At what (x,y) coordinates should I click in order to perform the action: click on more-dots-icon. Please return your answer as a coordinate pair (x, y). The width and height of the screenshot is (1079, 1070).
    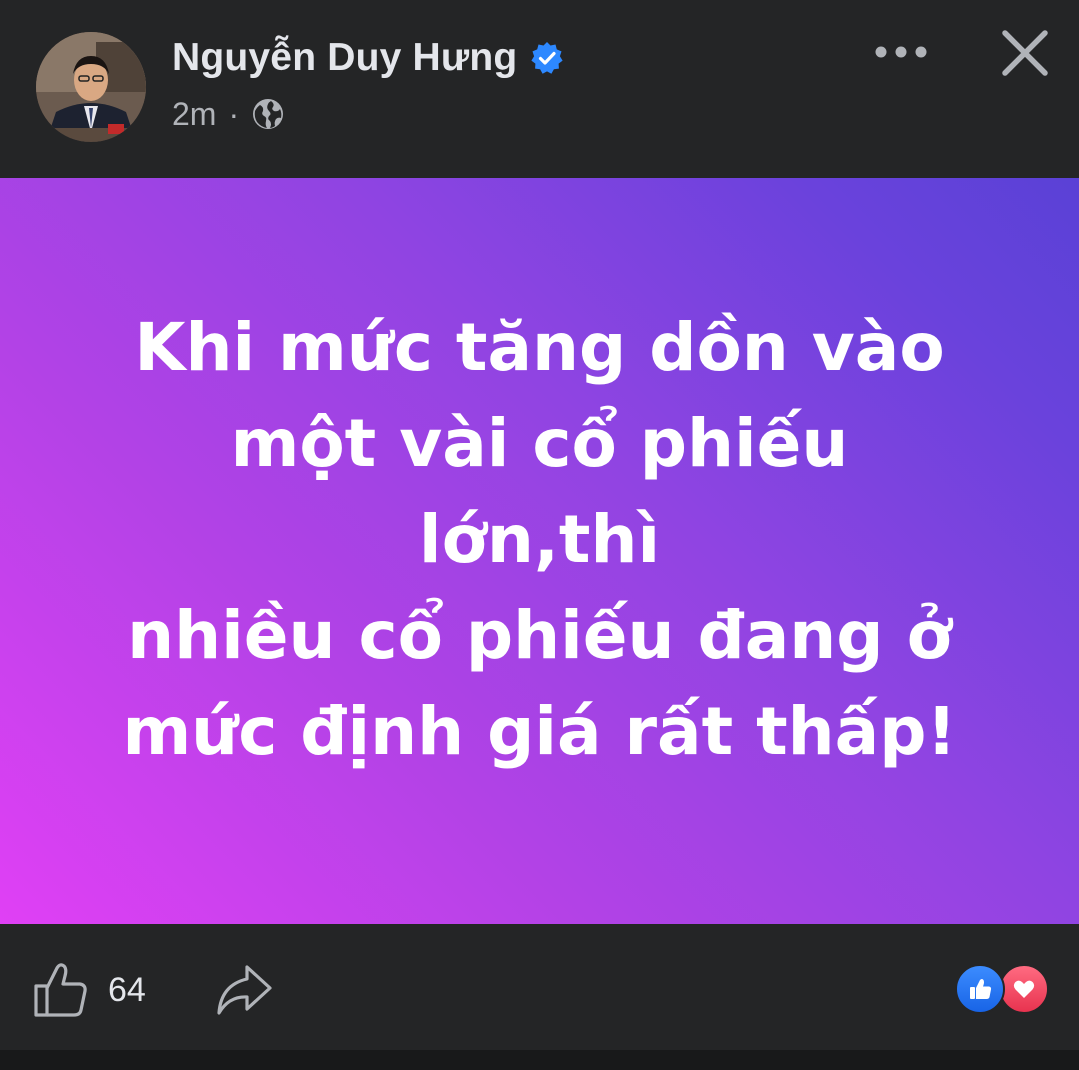
    Looking at the image, I should click on (901, 52).